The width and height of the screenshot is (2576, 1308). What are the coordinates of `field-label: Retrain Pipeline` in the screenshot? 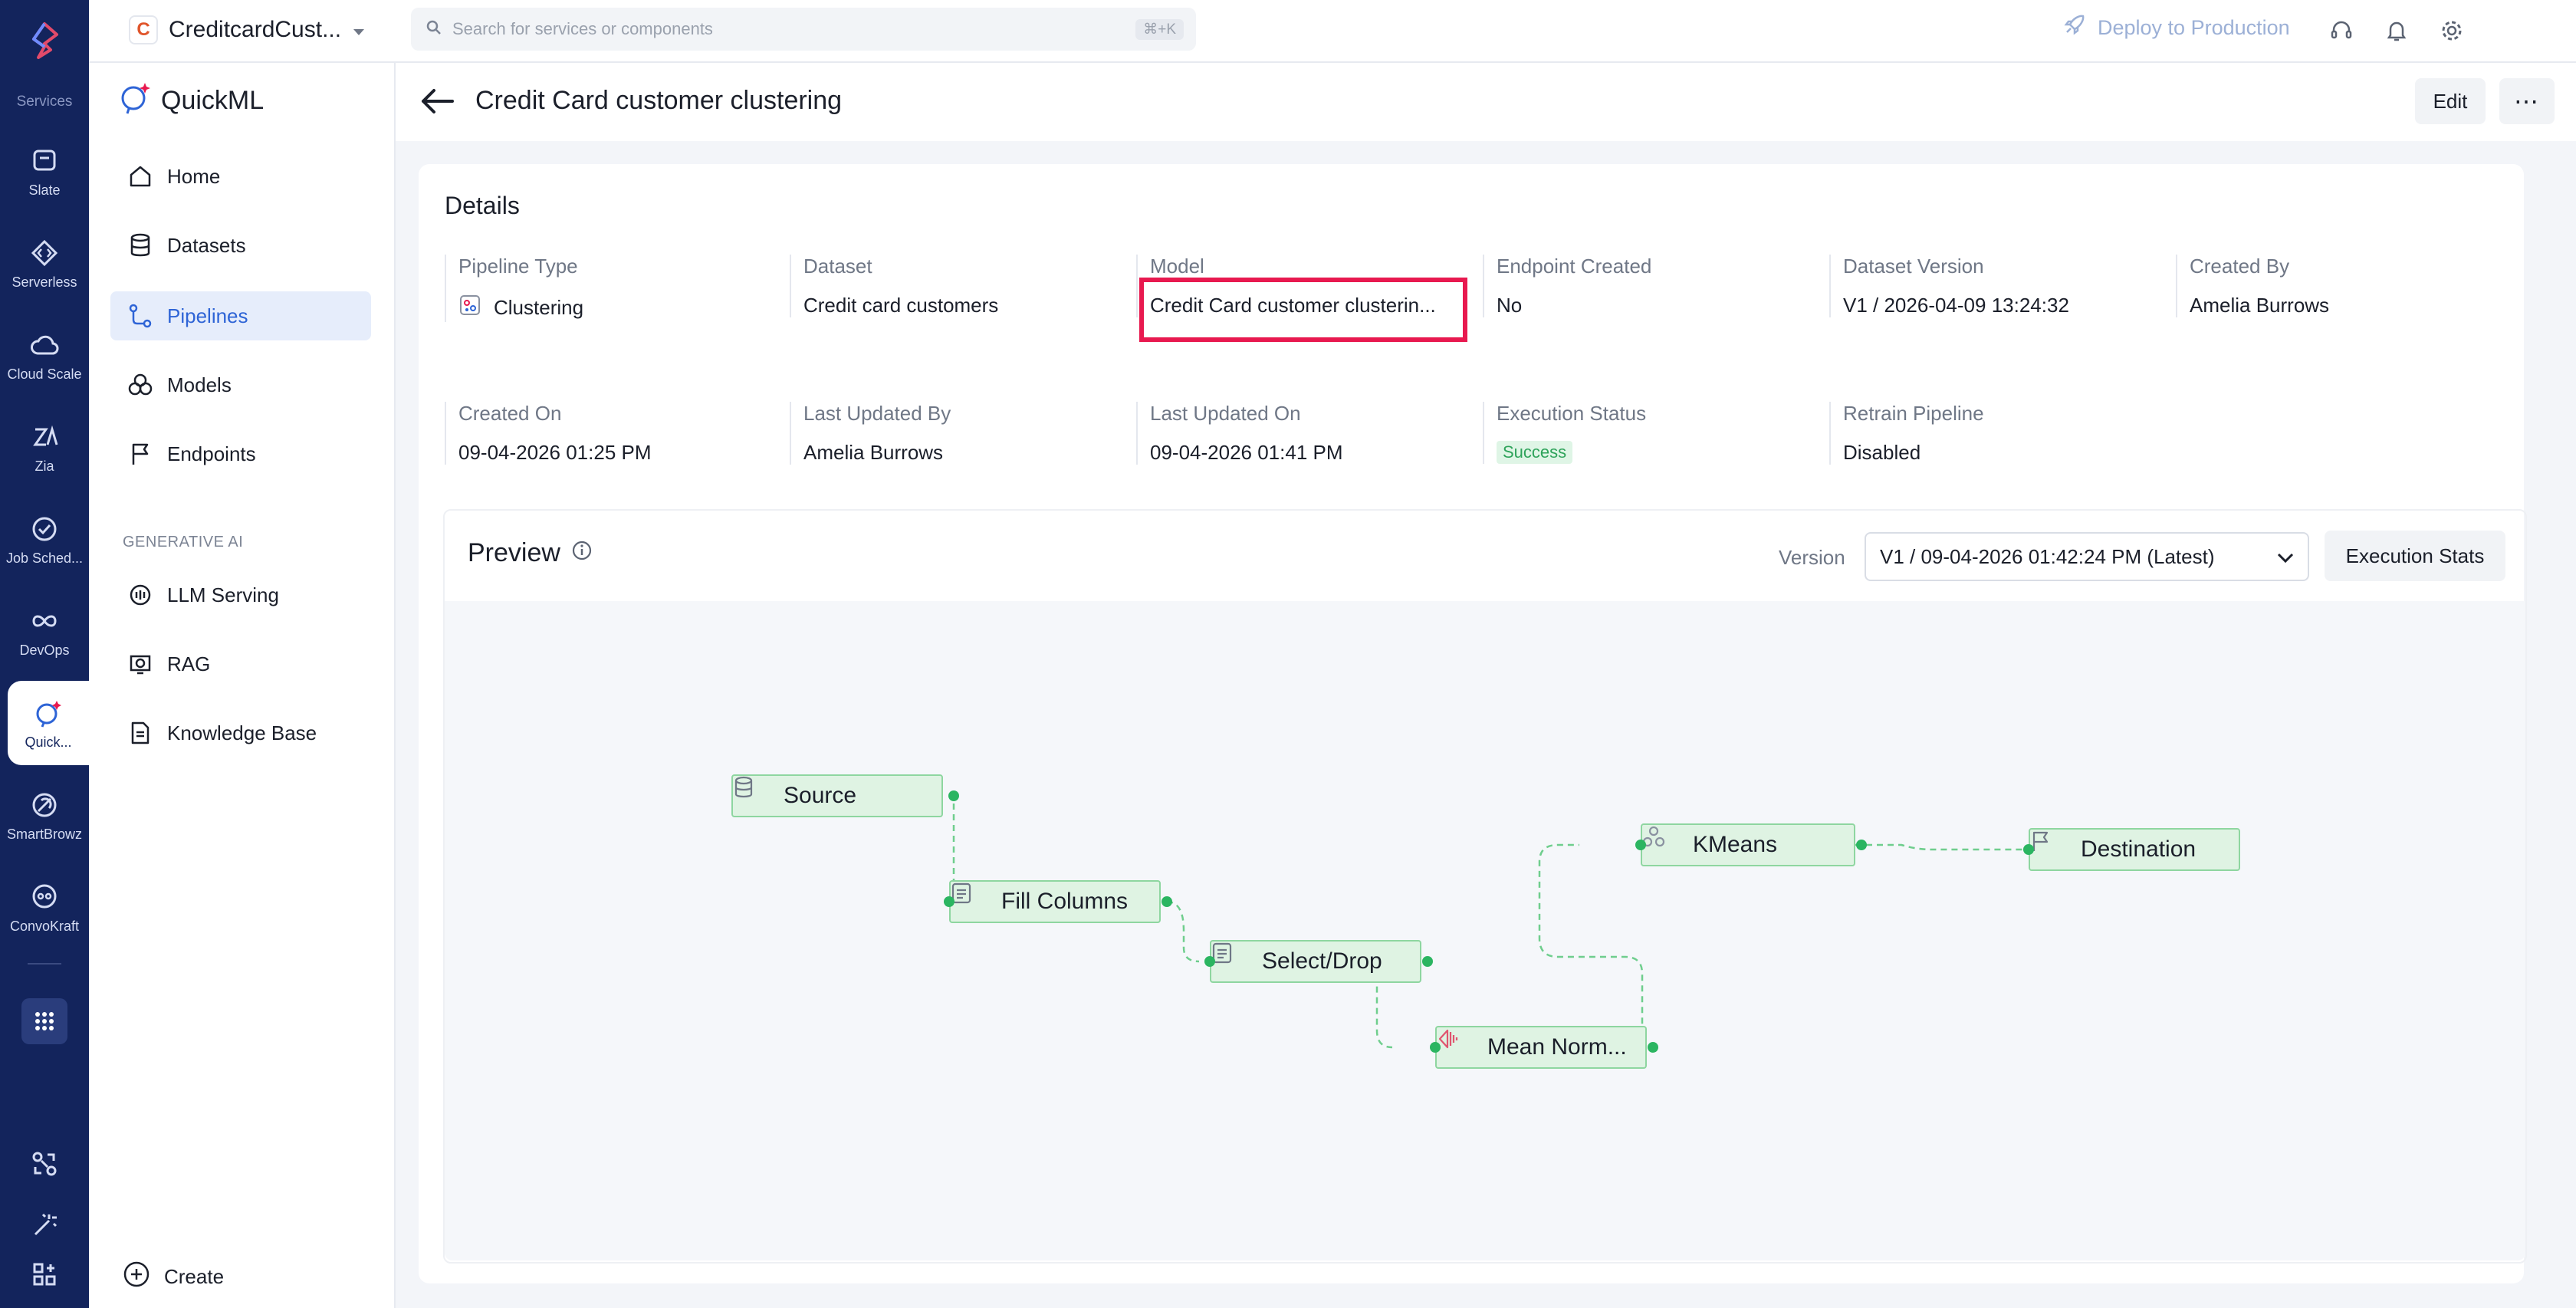 It's located at (1914, 413).